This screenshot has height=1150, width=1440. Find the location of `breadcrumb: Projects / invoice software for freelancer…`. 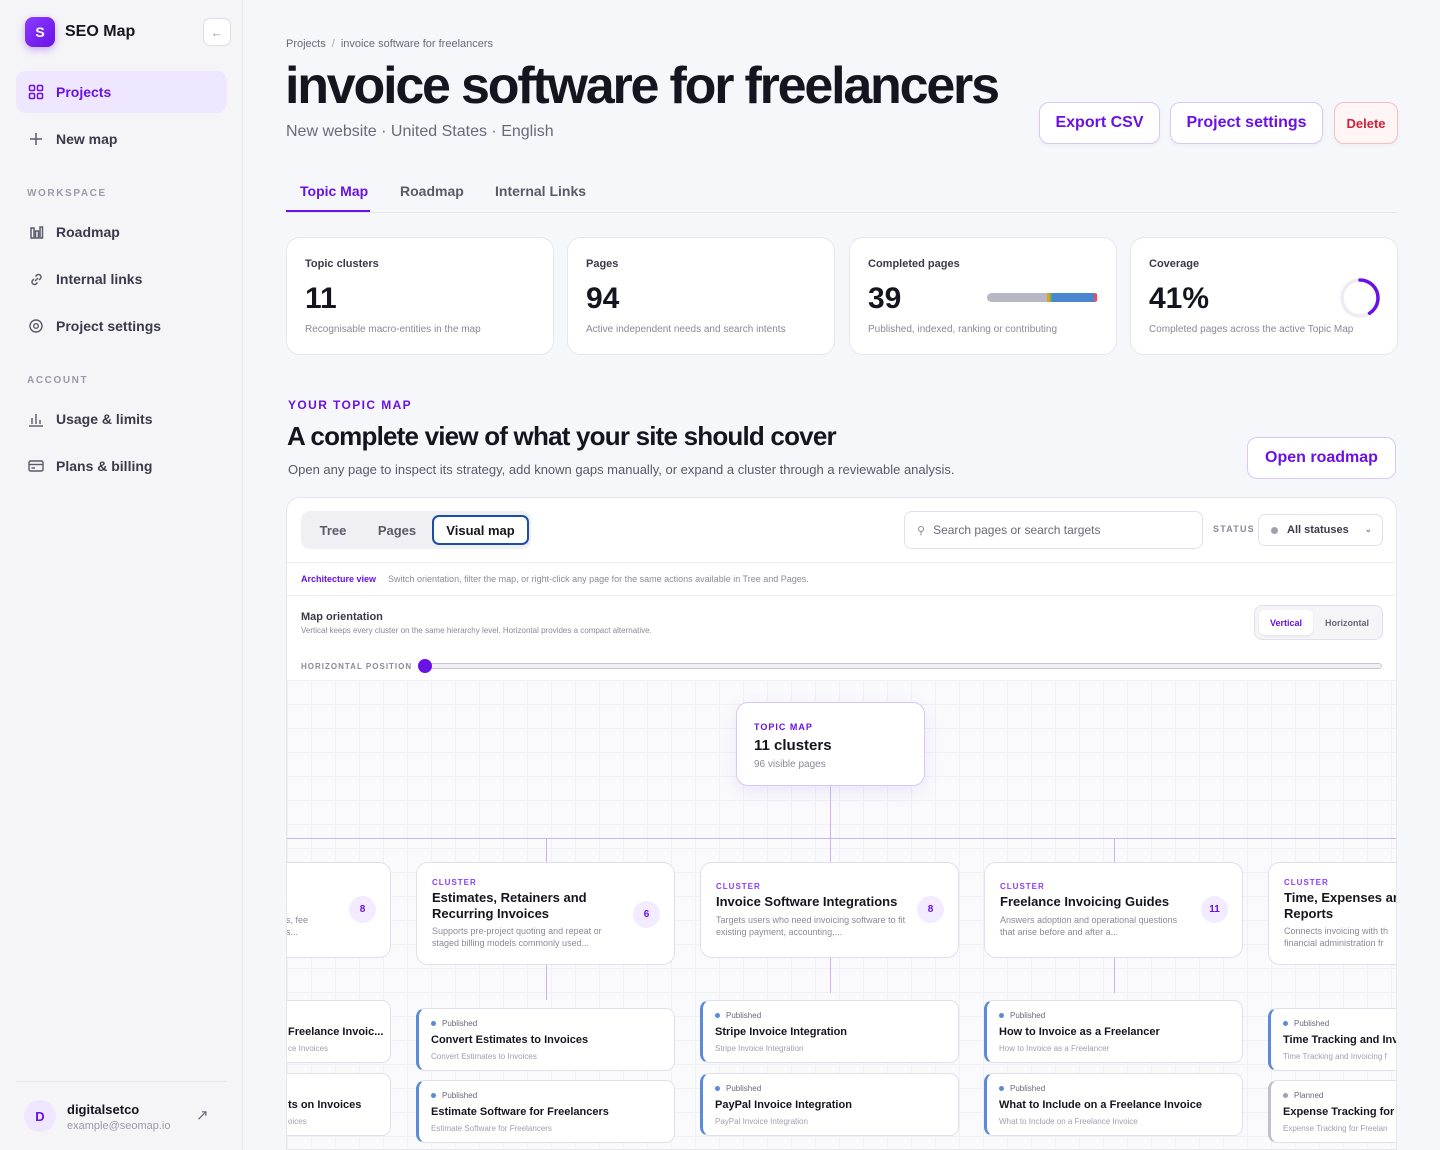

breadcrumb: Projects / invoice software for freelancer… is located at coordinates (389, 44).